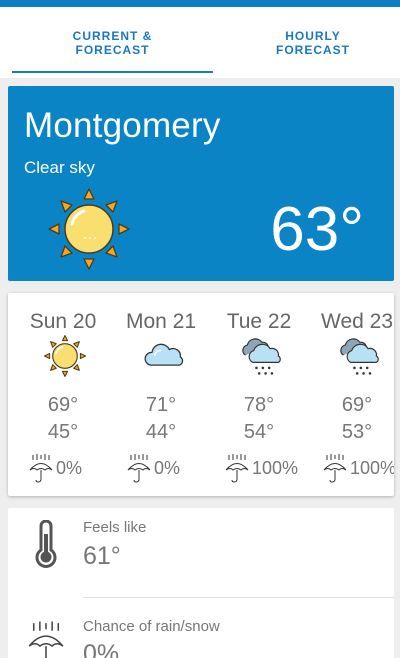 Image resolution: width=400 pixels, height=658 pixels. Describe the element at coordinates (200, 3) in the screenshot. I see `status-bar` at that location.